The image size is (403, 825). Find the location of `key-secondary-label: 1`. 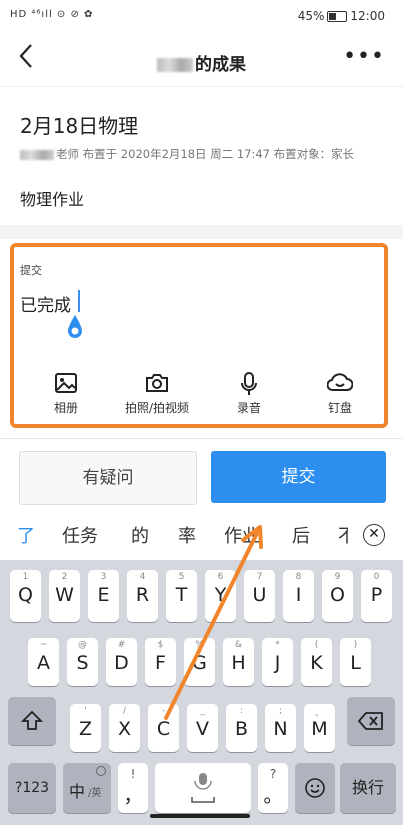

key-secondary-label: 1 is located at coordinates (25, 577).